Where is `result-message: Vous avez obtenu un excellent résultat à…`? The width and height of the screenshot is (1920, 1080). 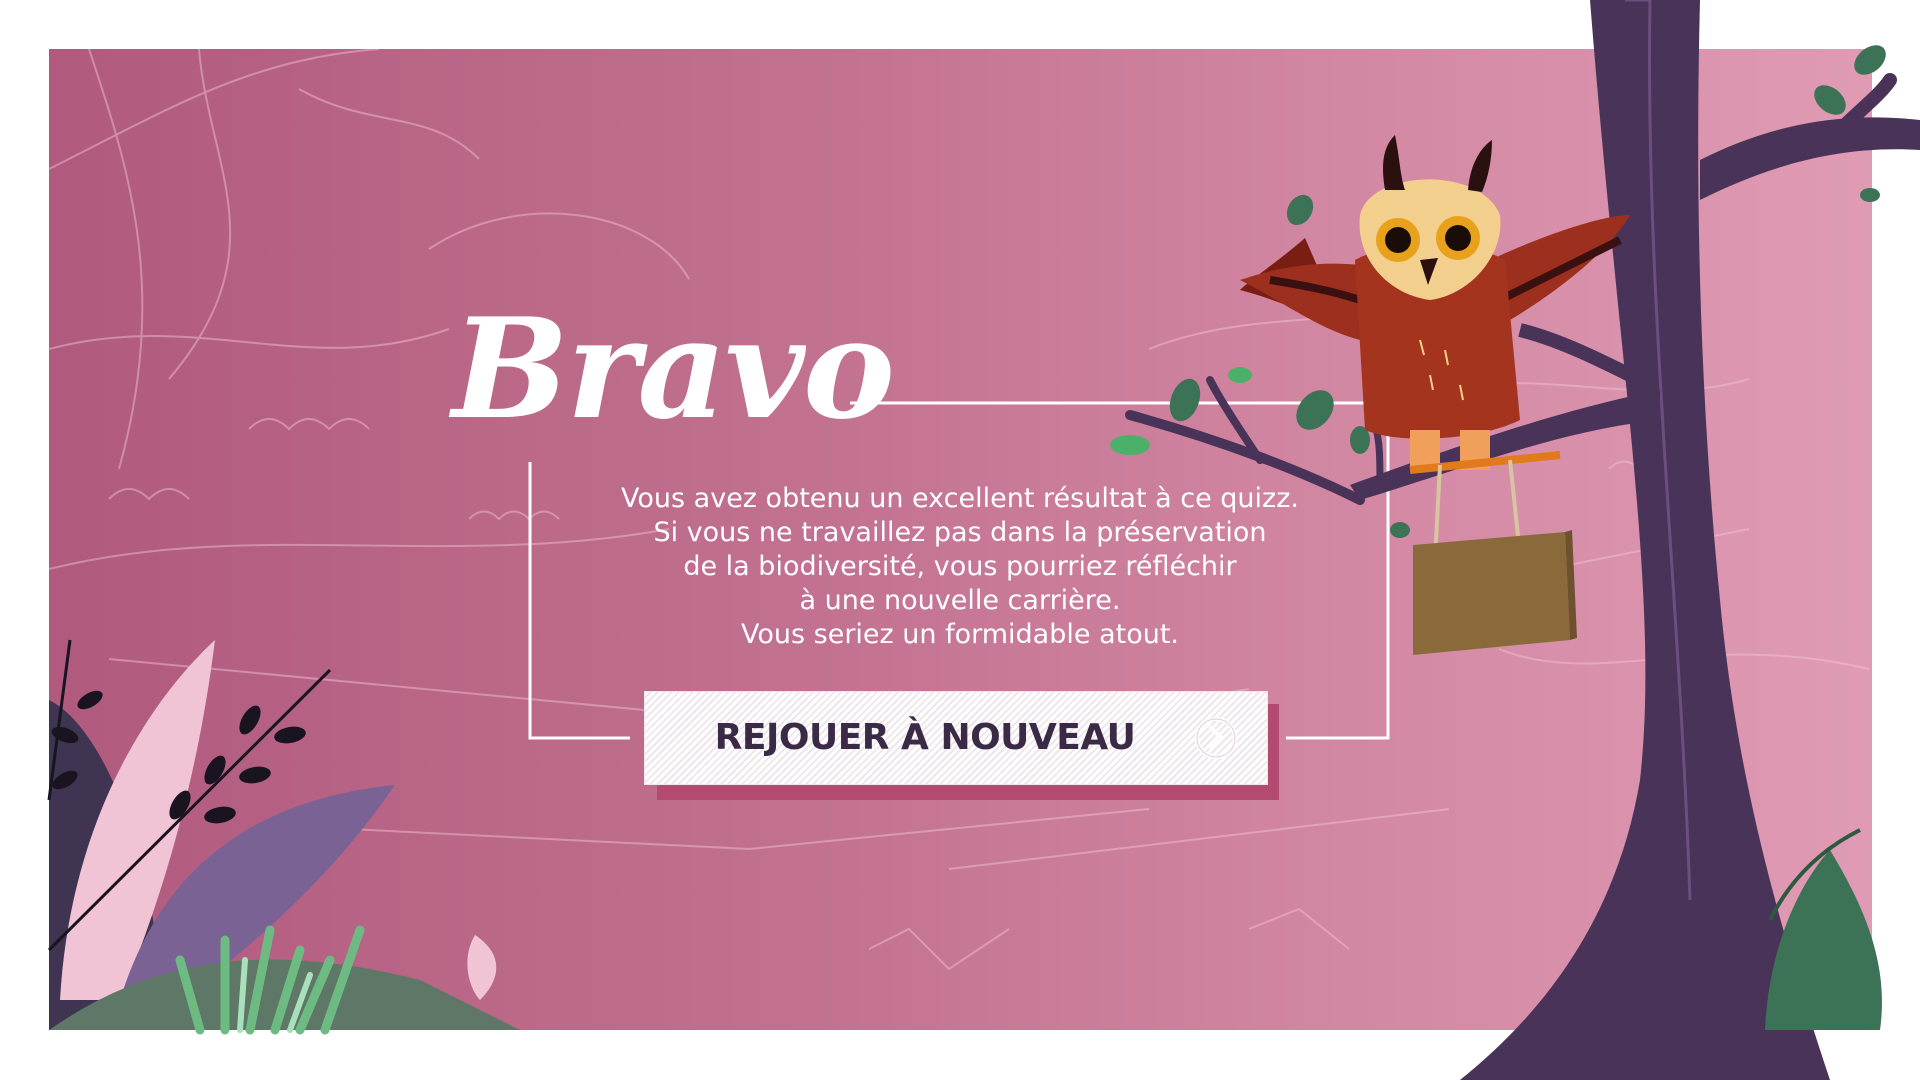
result-message: Vous avez obtenu un excellent résultat à… is located at coordinates (960, 567).